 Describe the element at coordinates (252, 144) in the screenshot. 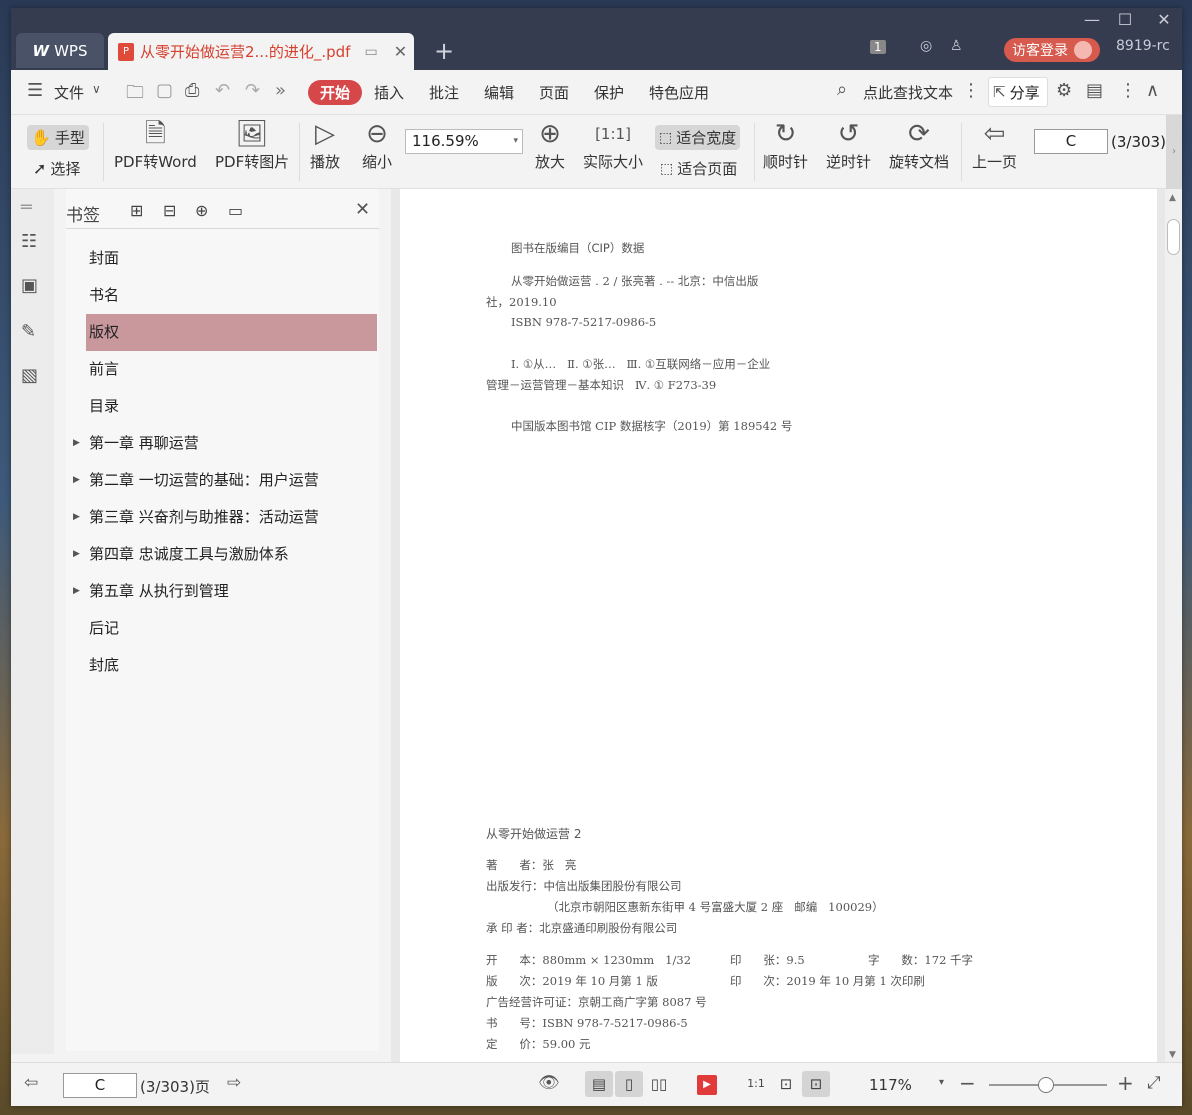

I see `pdf-to-image-button: 🖼 PDF转图片` at that location.